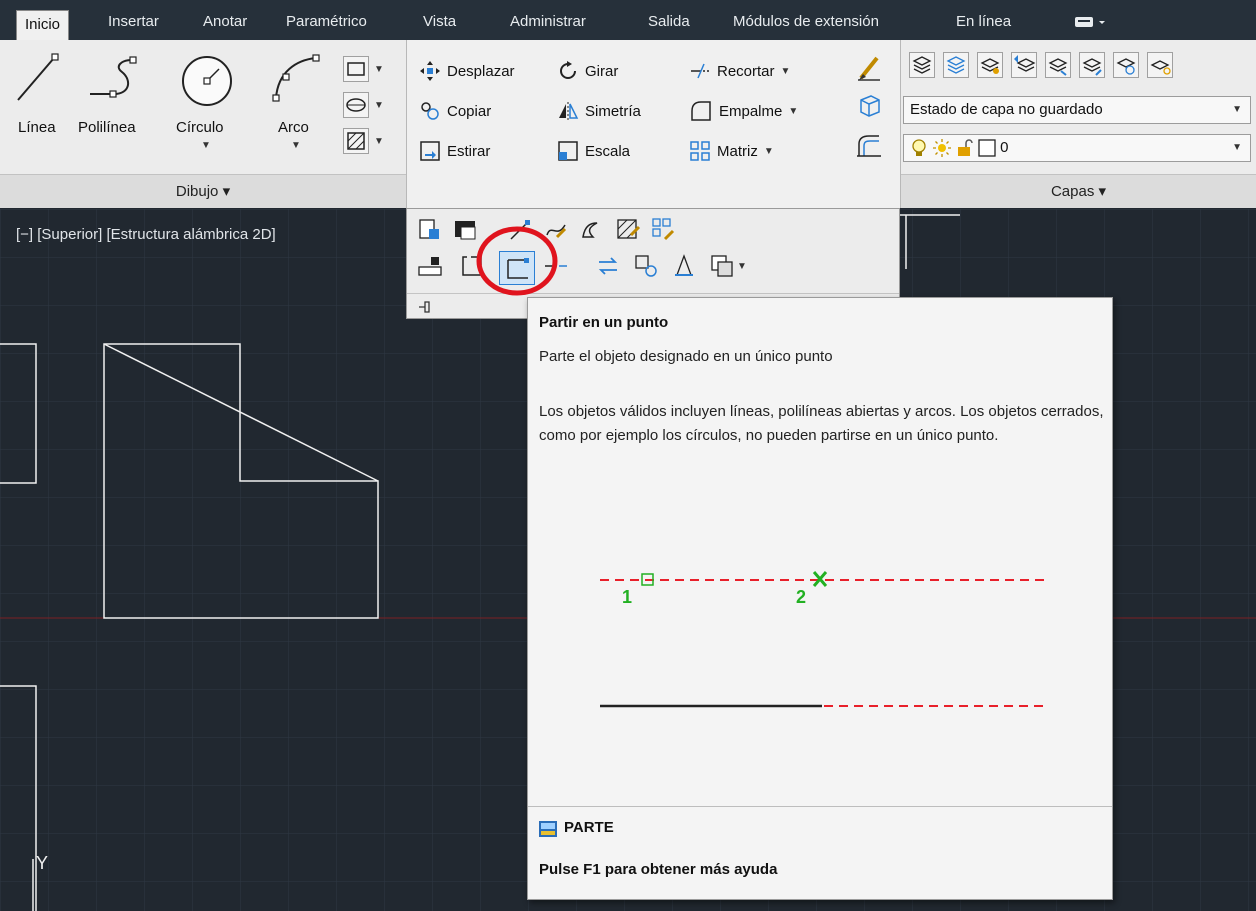 This screenshot has width=1256, height=911. Describe the element at coordinates (602, 71) in the screenshot. I see `rotate-label: Girar` at that location.